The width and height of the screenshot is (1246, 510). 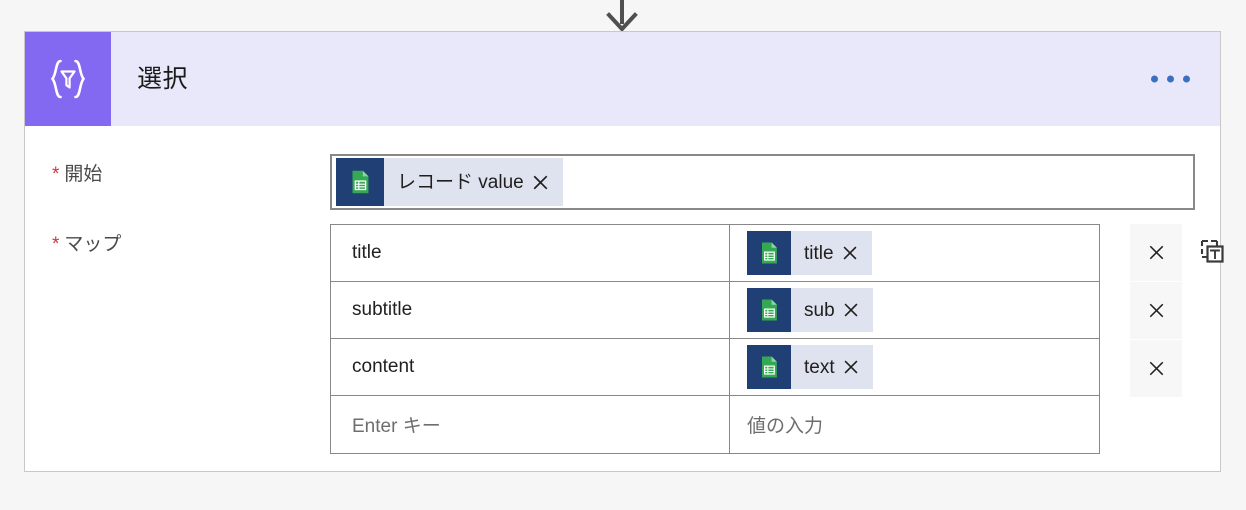 I want to click on field-from: * 開始 レコード value, so click(x=623, y=182).